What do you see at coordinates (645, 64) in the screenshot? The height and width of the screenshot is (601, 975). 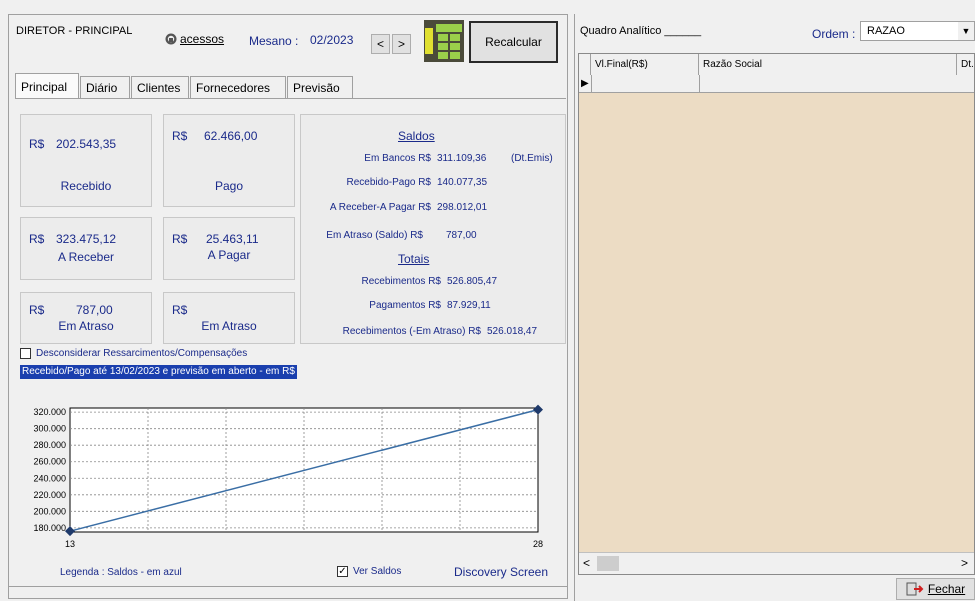 I see `col-vl-final: Vl.Final(R$)` at bounding box center [645, 64].